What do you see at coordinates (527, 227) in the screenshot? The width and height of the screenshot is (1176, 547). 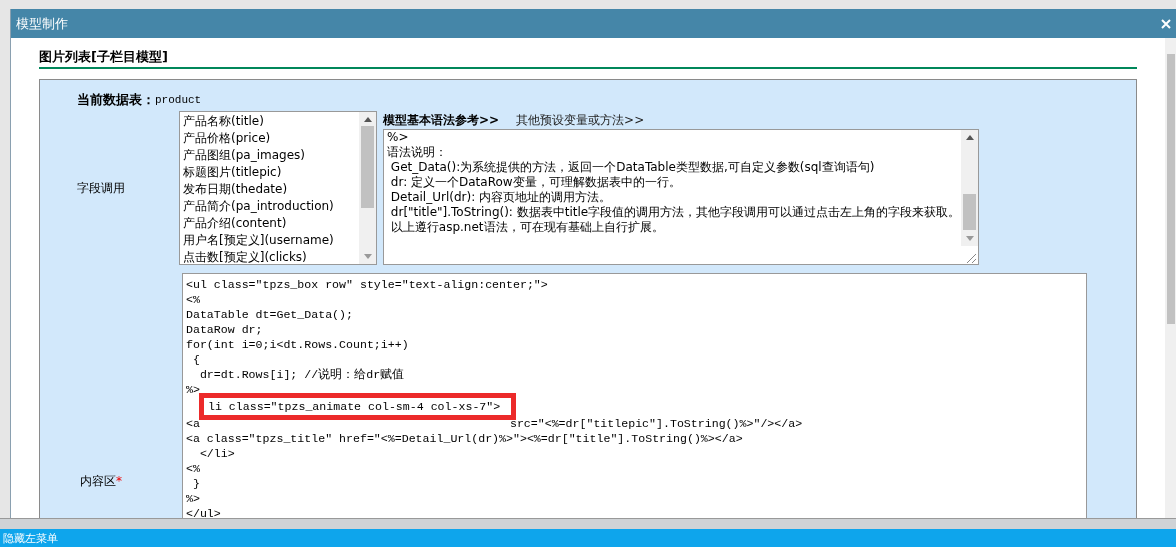 I see `reference-line: 以上遵行asp.net语法，可在现有基础上自行扩展。` at bounding box center [527, 227].